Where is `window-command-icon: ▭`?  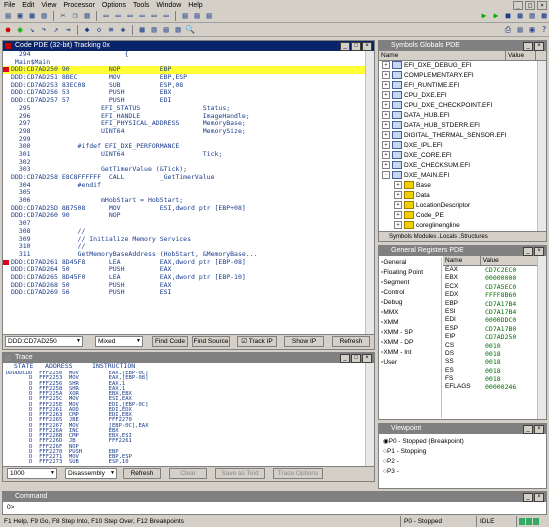 window-command-icon: ▭ is located at coordinates (166, 16).